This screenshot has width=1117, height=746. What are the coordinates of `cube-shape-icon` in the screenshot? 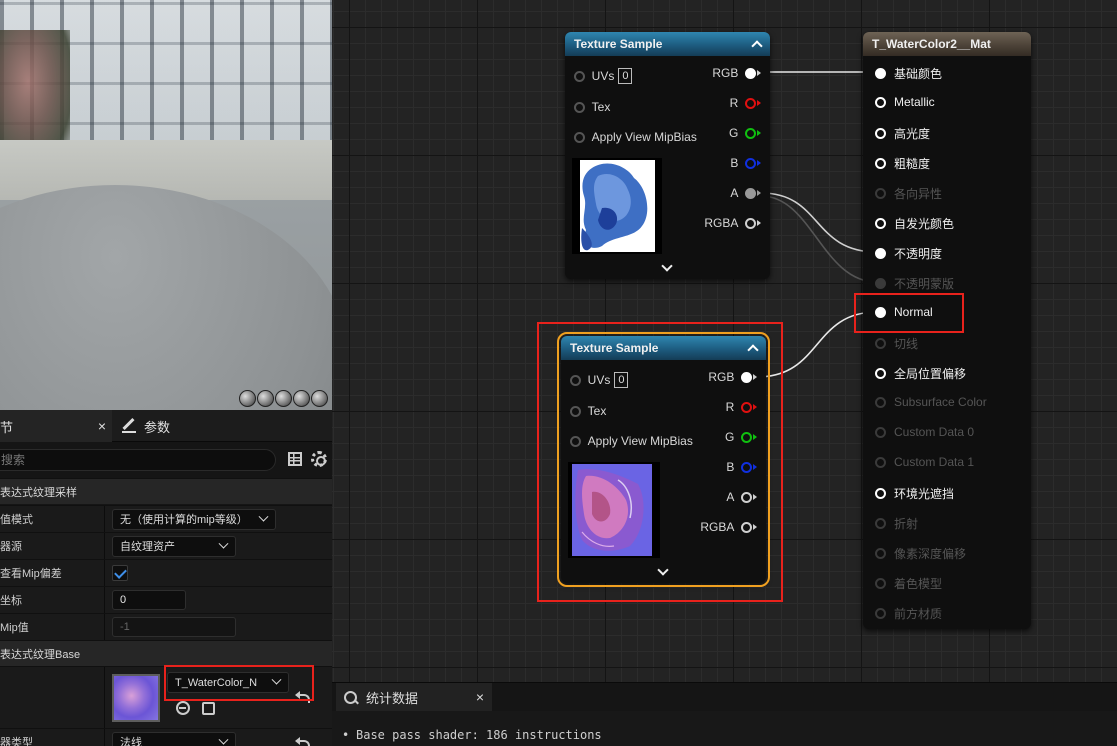 It's located at (301, 398).